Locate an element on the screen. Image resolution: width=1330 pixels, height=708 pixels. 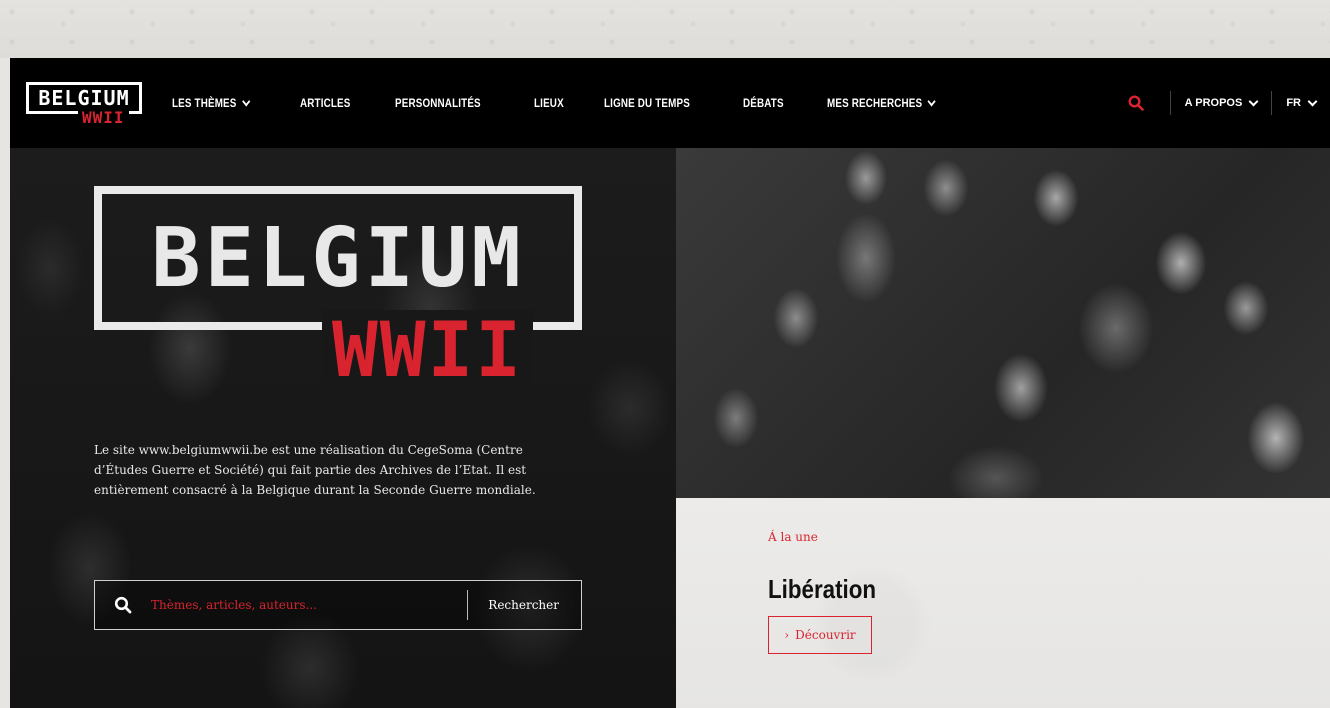
nav-item-ligne-du-temps: LIGNE DU TEMPS is located at coordinates (647, 103).